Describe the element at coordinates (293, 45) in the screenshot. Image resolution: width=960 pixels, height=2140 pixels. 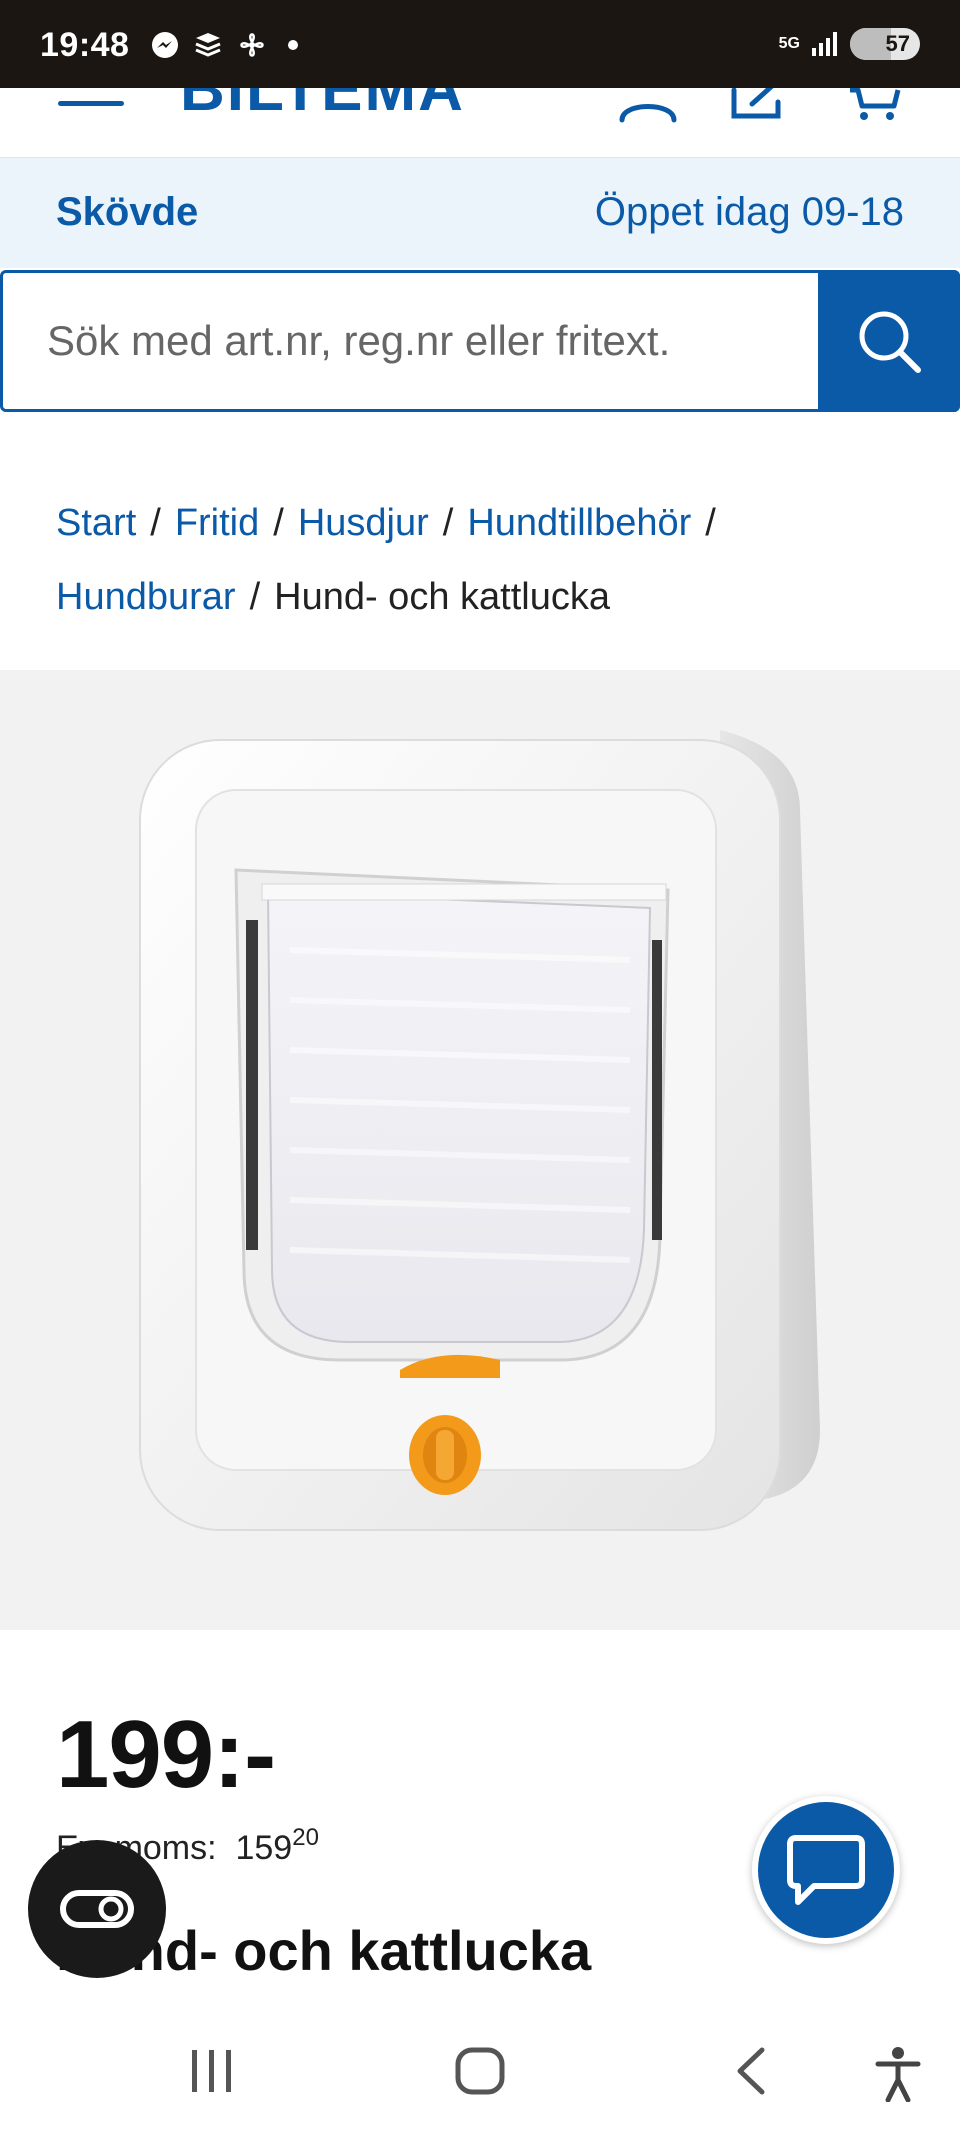
I see `more-notifications-dot` at that location.